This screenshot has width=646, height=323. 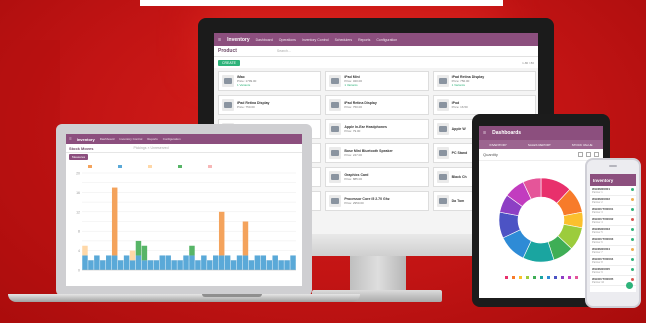 What do you see at coordinates (613, 221) in the screenshot?
I see `list-item: WH/OUT/00002 Partner 4` at bounding box center [613, 221].